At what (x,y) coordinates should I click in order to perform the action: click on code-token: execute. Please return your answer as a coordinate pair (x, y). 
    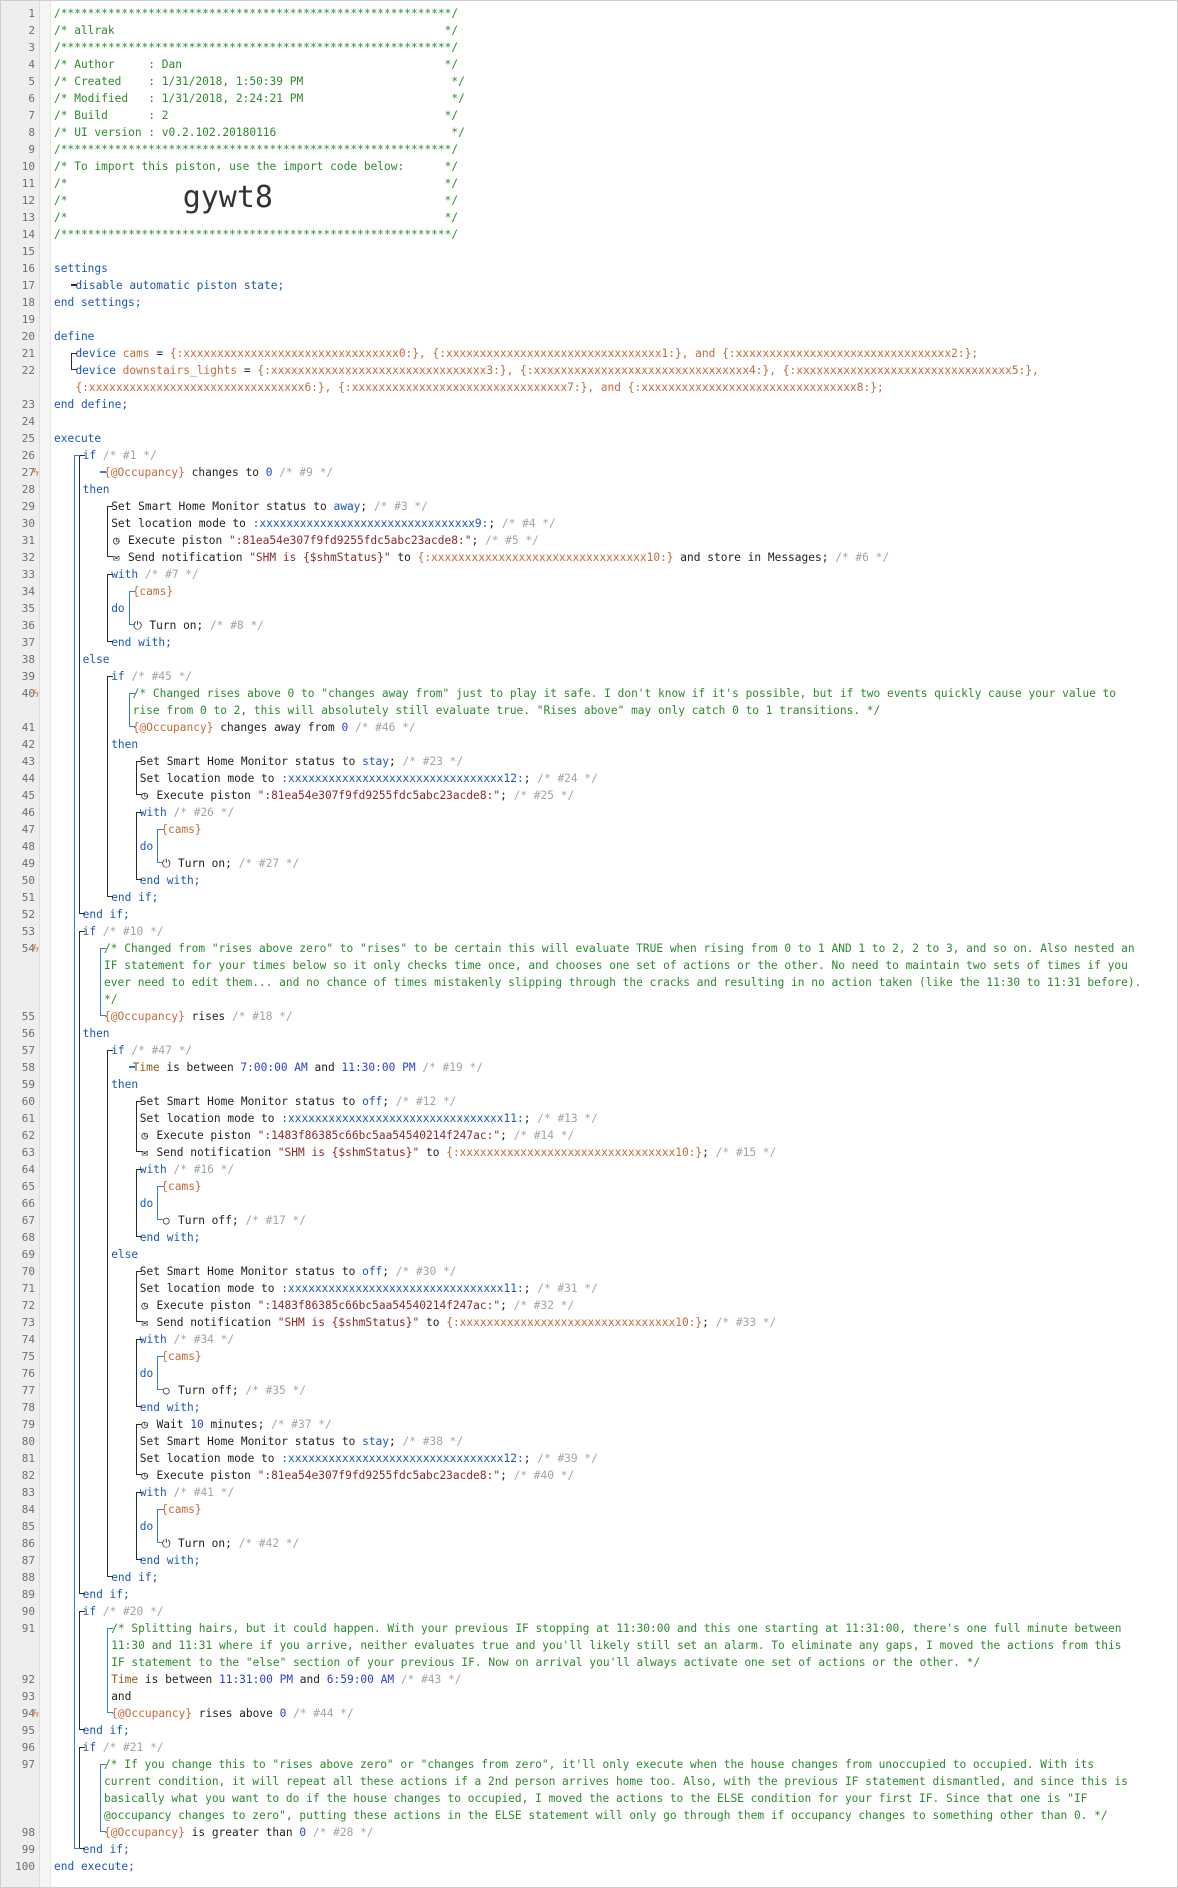
    Looking at the image, I should click on (78, 438).